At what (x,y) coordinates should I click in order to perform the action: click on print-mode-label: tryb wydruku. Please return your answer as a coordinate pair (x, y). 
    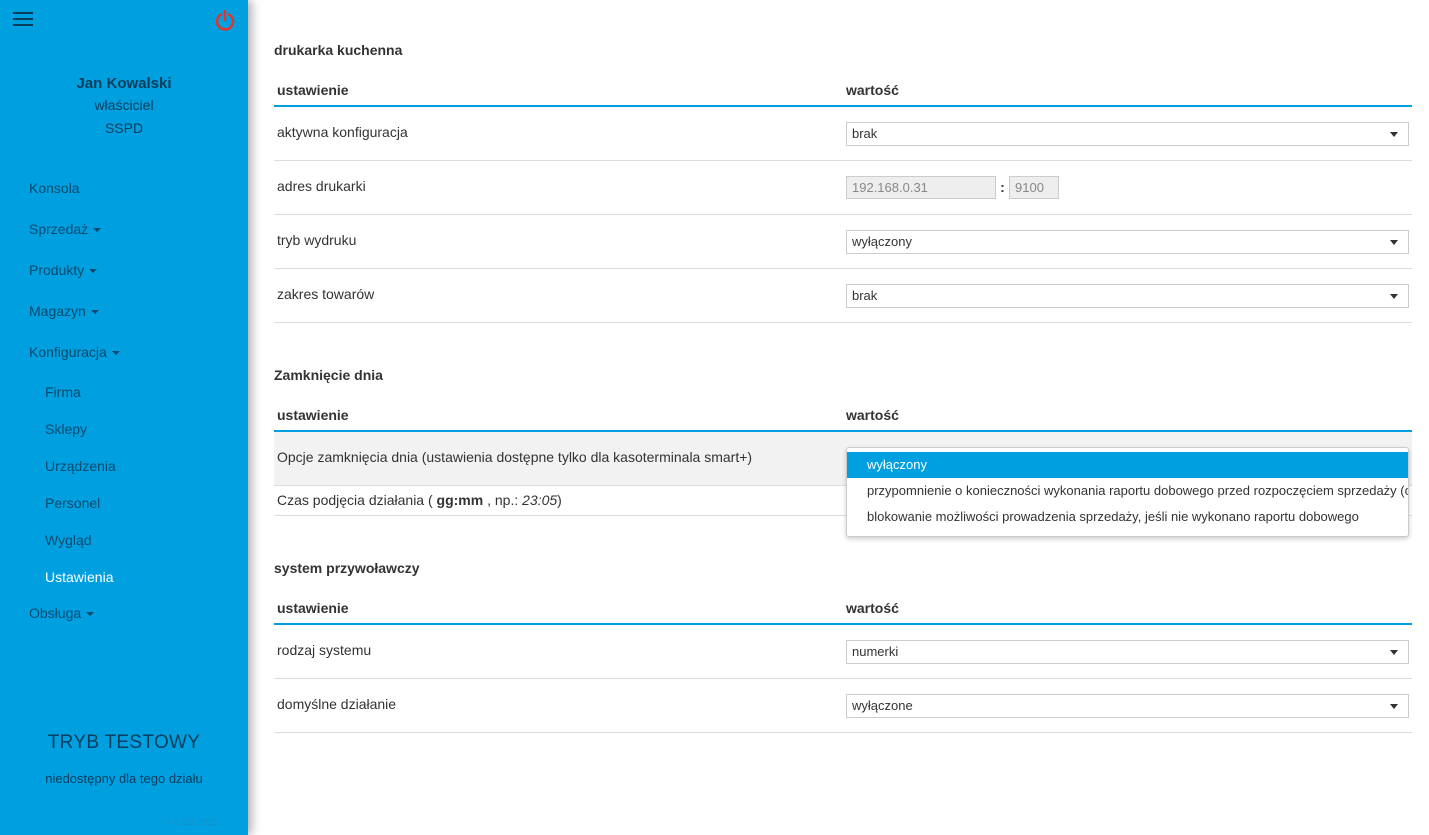
    Looking at the image, I should click on (317, 240).